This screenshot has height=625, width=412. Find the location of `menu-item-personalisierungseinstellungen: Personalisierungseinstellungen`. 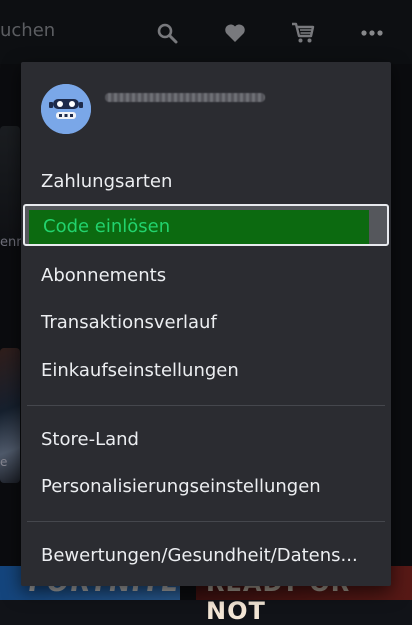

menu-item-personalisierungseinstellungen: Personalisierungseinstellungen is located at coordinates (206, 487).